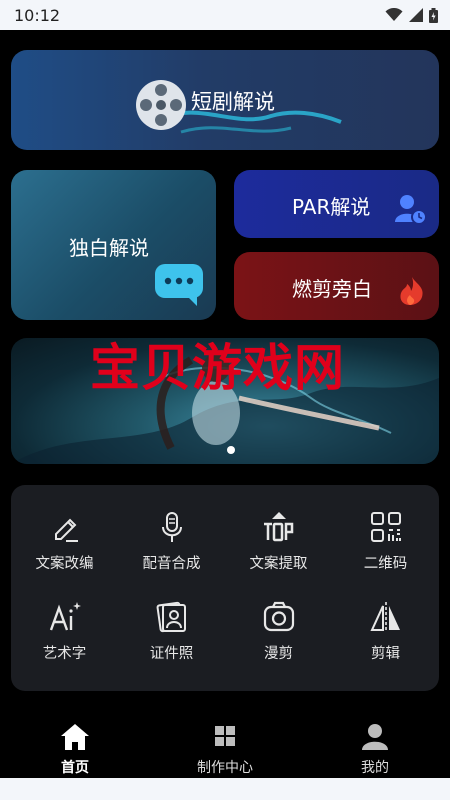 The height and width of the screenshot is (800, 450). What do you see at coordinates (75, 737) in the screenshot?
I see `home-icon` at bounding box center [75, 737].